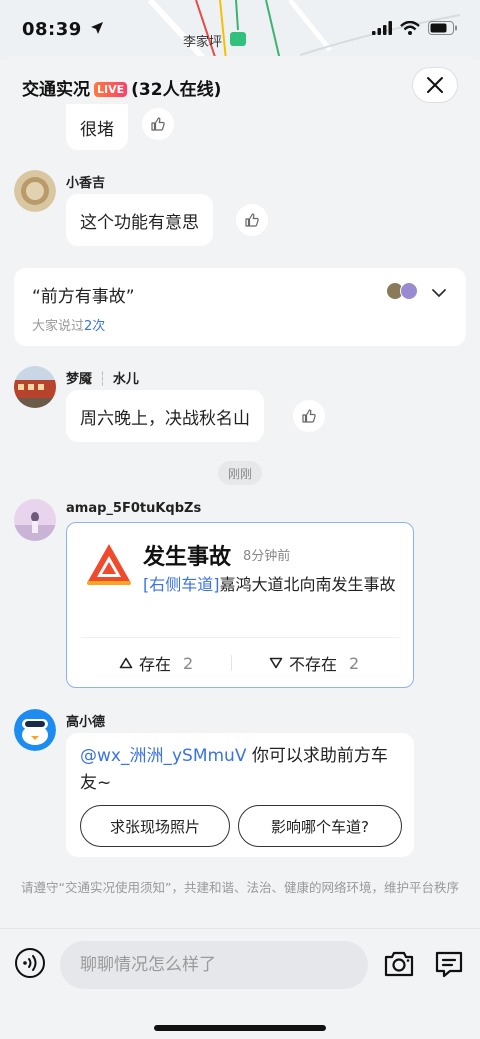 This screenshot has width=480, height=1039. What do you see at coordinates (86, 183) in the screenshot?
I see `username: 小香吉` at bounding box center [86, 183].